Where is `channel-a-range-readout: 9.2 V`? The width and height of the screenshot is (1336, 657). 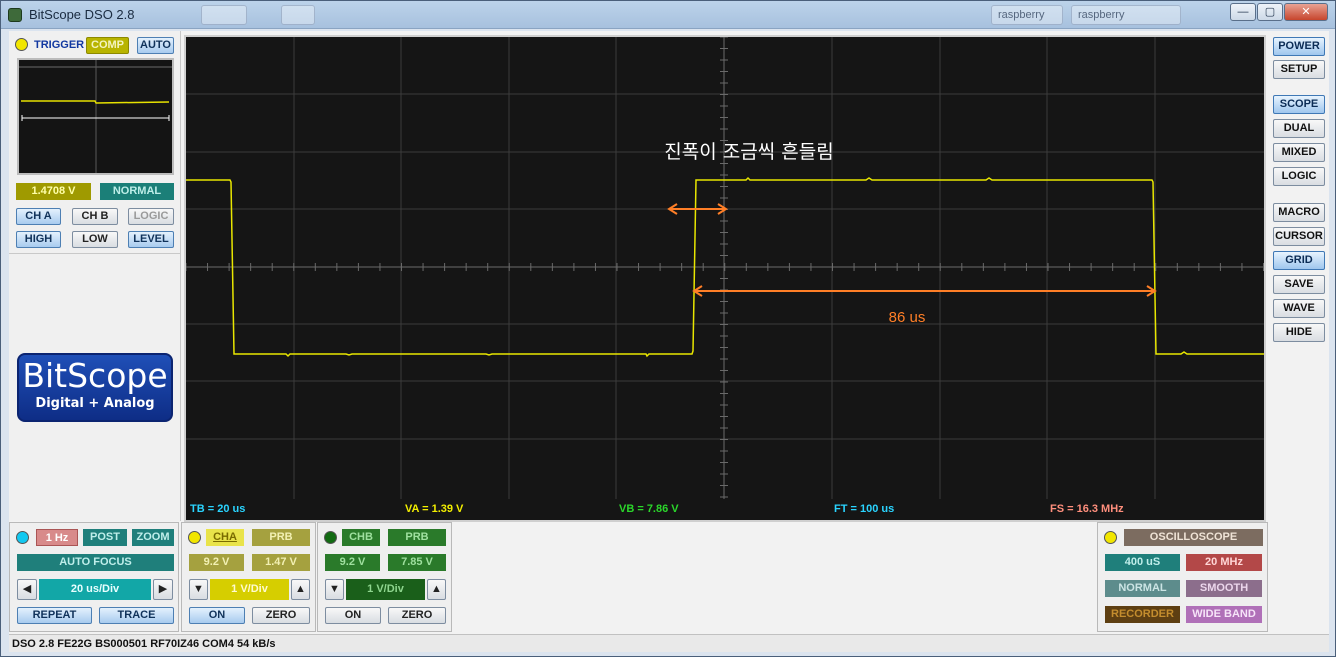
channel-a-range-readout: 9.2 V is located at coordinates (216, 562).